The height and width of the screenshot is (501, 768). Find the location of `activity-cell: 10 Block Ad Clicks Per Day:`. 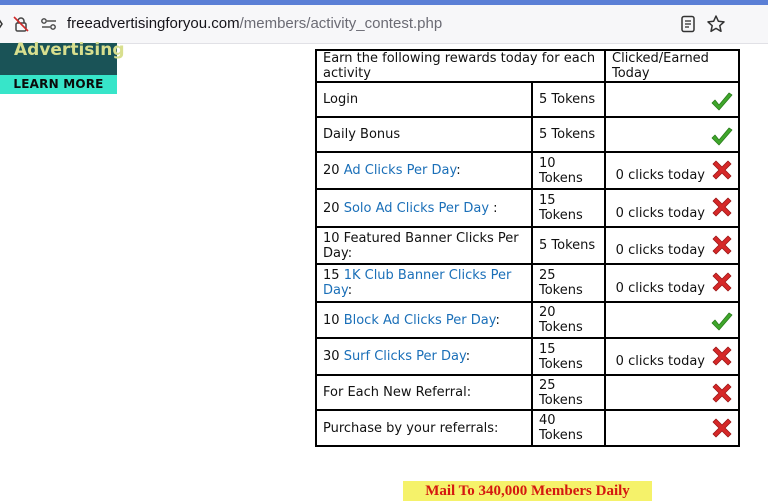

activity-cell: 10 Block Ad Clicks Per Day: is located at coordinates (424, 320).